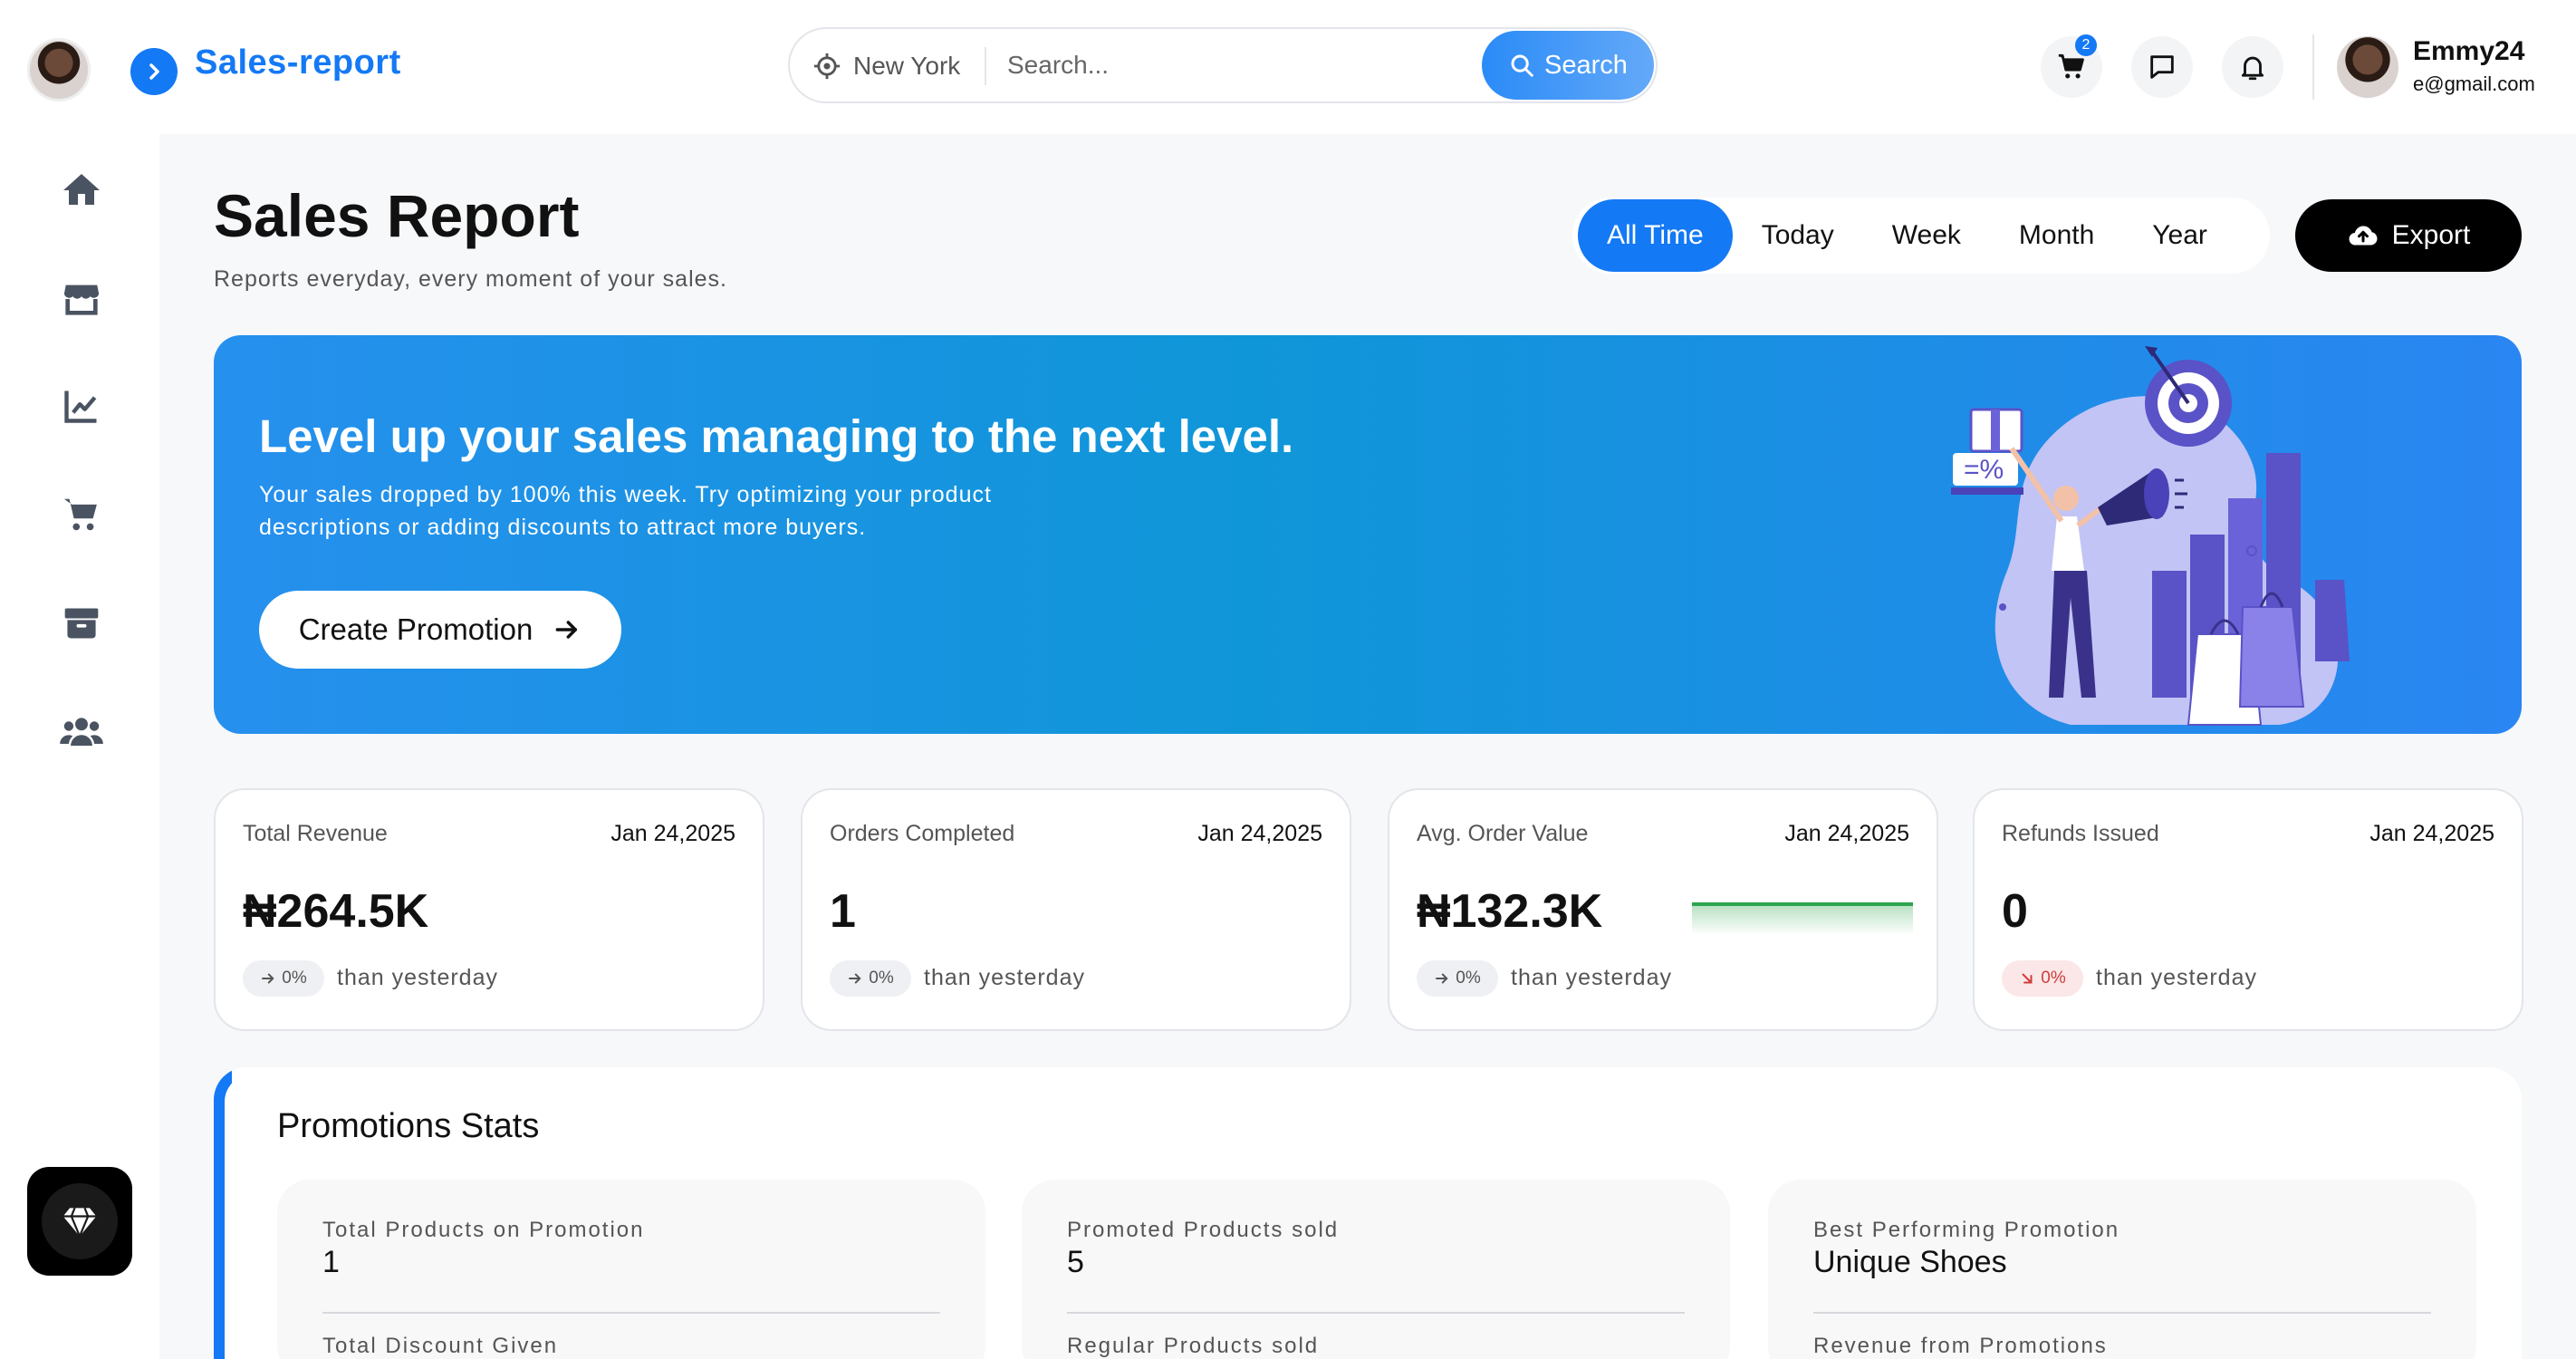 This screenshot has height=1359, width=2576. What do you see at coordinates (1802, 919) in the screenshot?
I see `avg-order-sparkline` at bounding box center [1802, 919].